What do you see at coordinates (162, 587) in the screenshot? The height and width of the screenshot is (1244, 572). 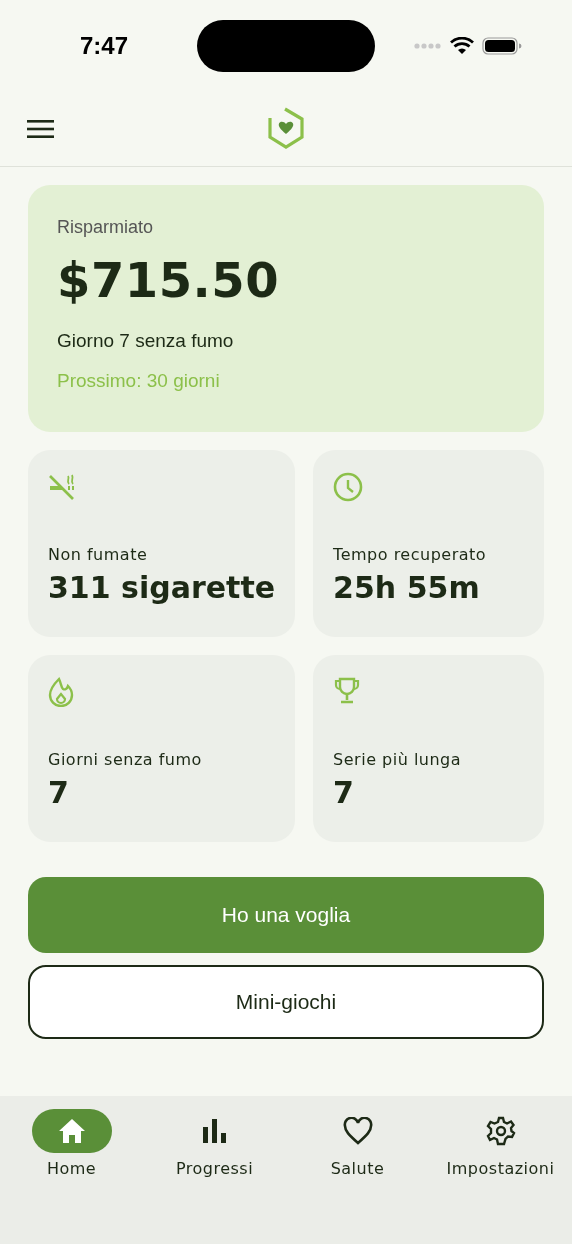 I see `stat-value: 311 sigarette` at bounding box center [162, 587].